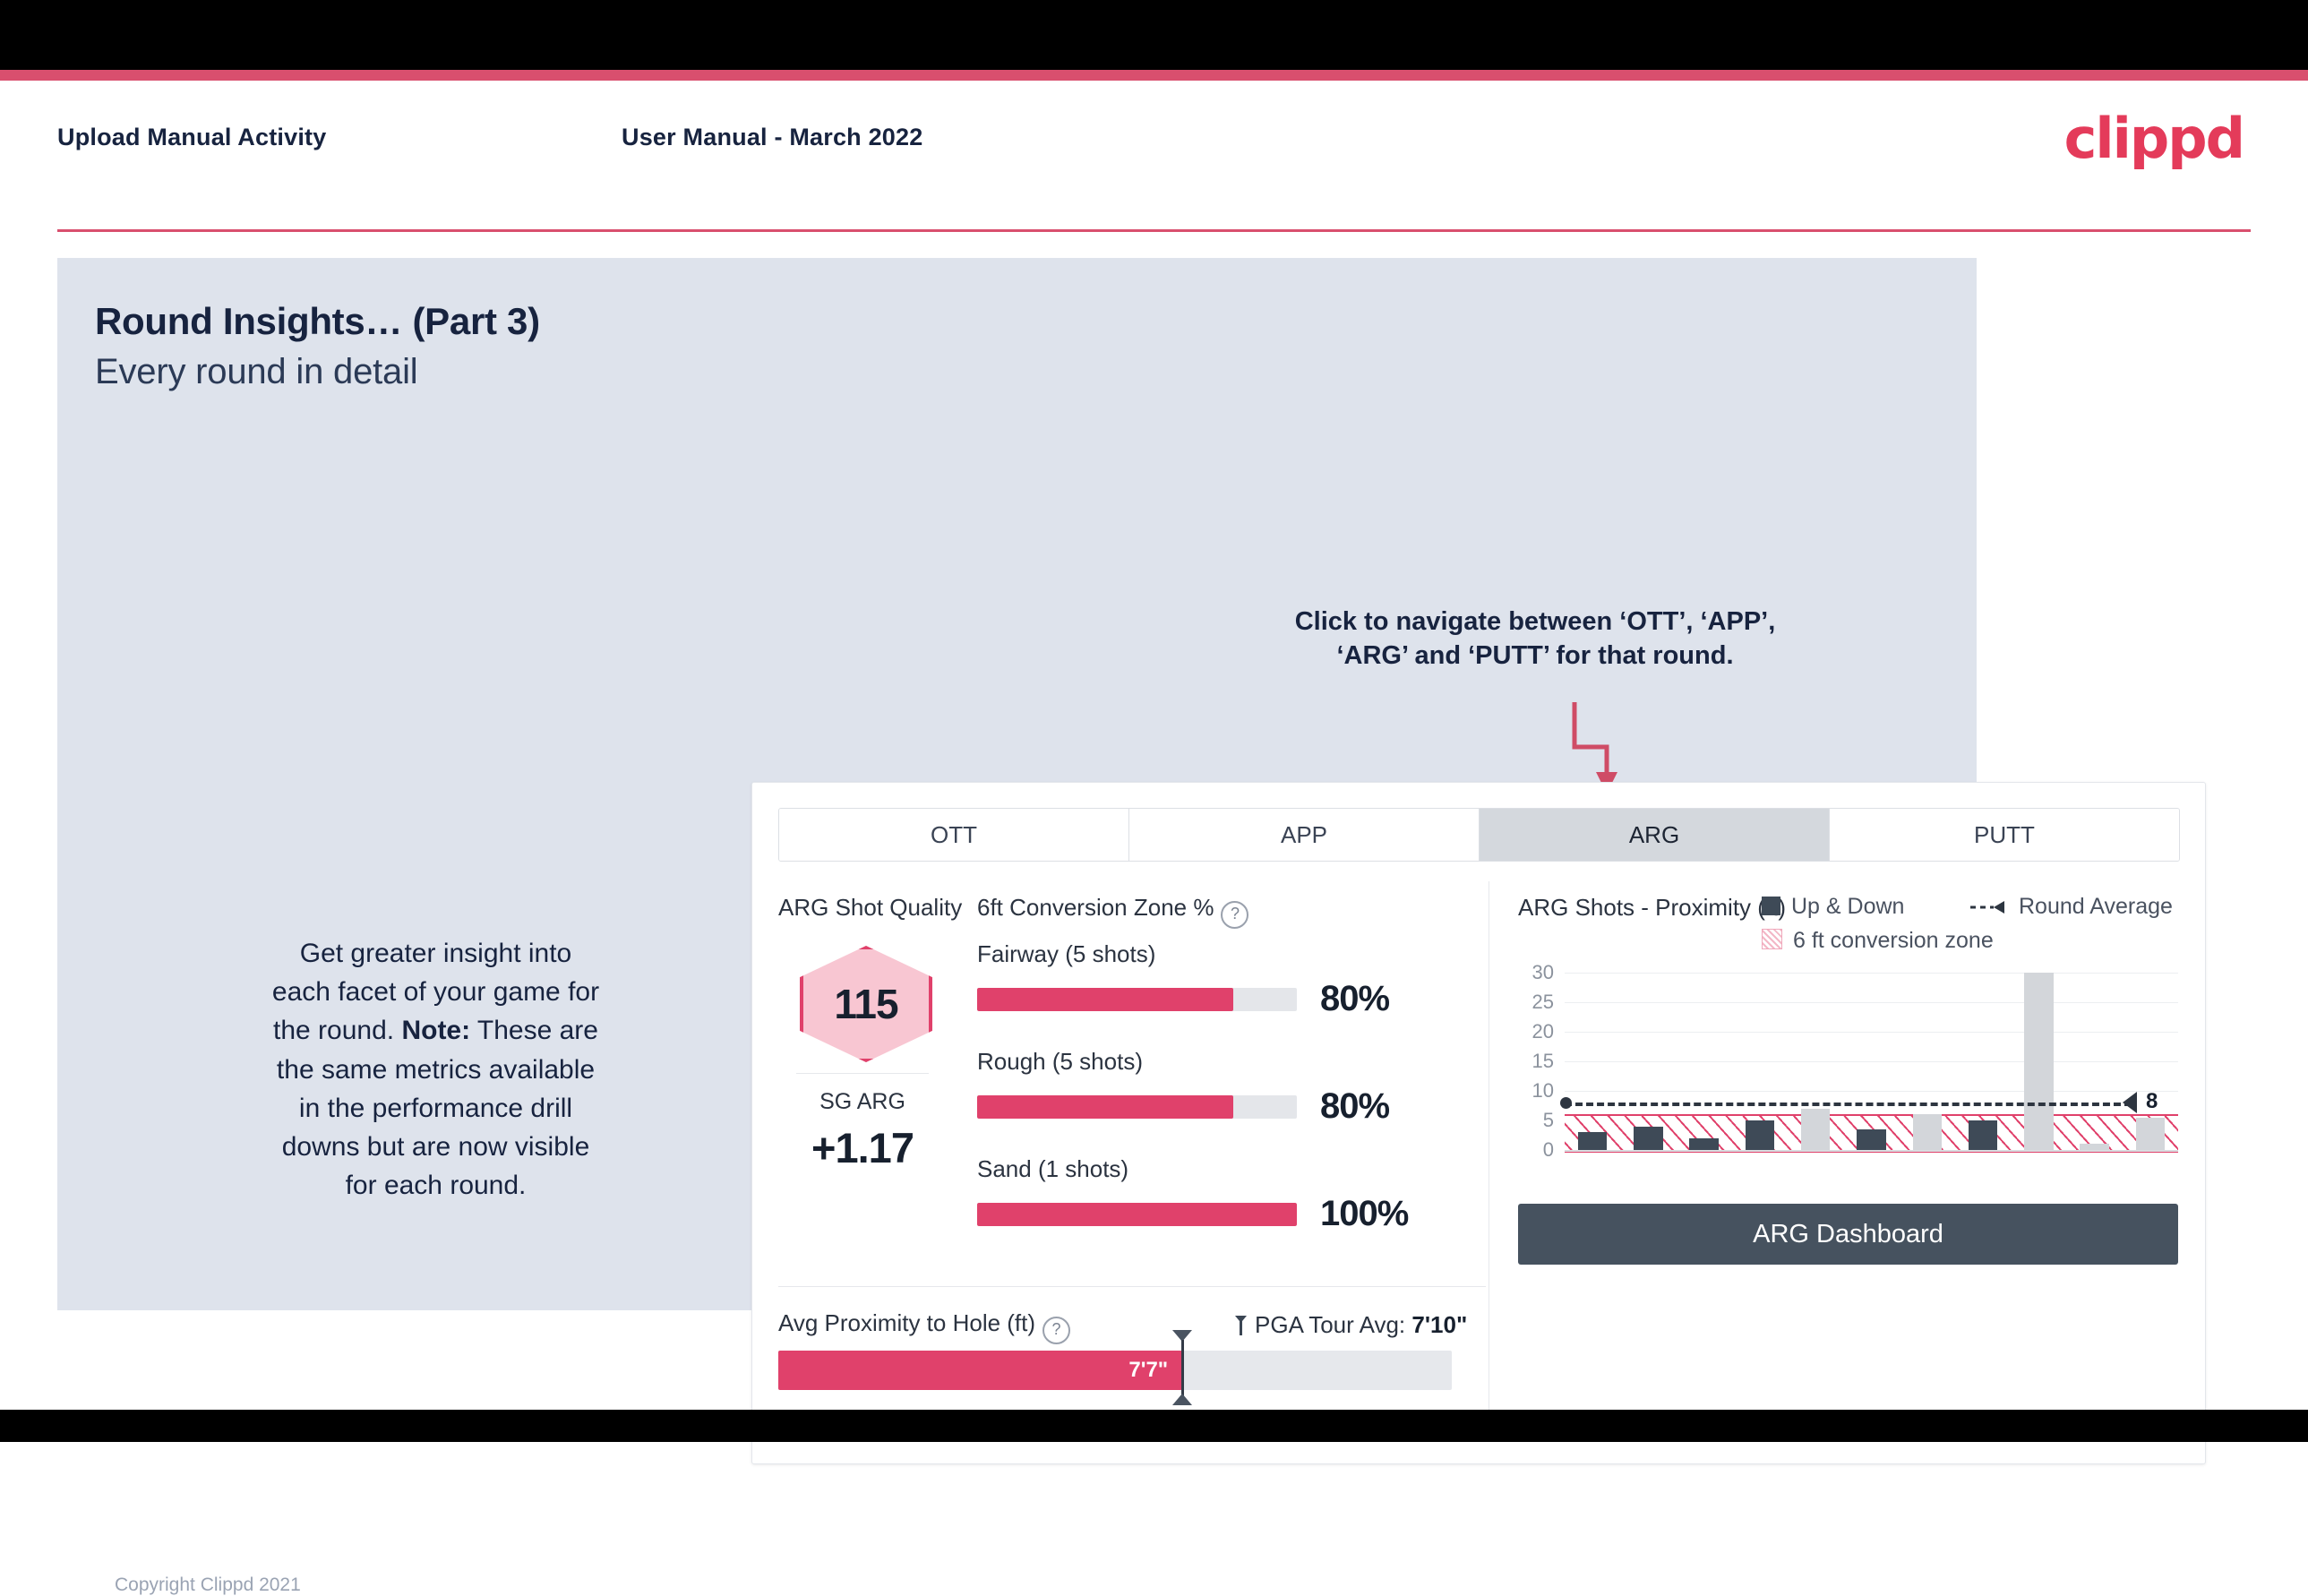 Image resolution: width=2308 pixels, height=1596 pixels. Describe the element at coordinates (2154, 139) in the screenshot. I see `clippd-logo: clippd` at that location.